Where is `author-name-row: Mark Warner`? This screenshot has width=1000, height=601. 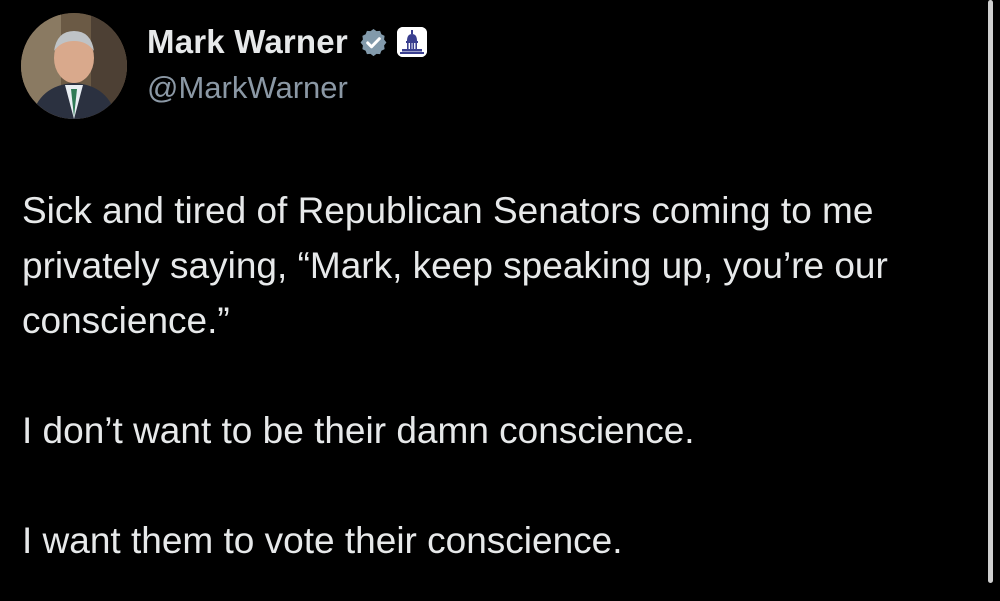 author-name-row: Mark Warner is located at coordinates (287, 42).